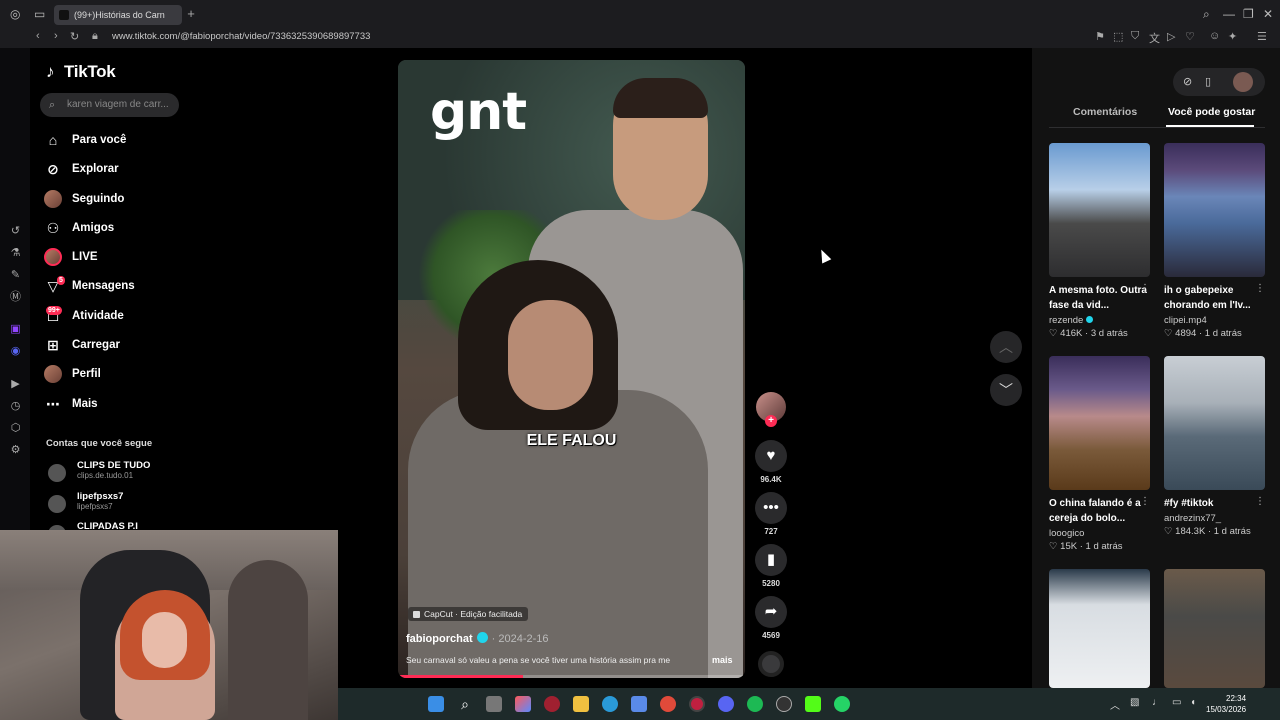 The image size is (1280, 720). I want to click on screenshot-icon: ⬚, so click(1118, 36).